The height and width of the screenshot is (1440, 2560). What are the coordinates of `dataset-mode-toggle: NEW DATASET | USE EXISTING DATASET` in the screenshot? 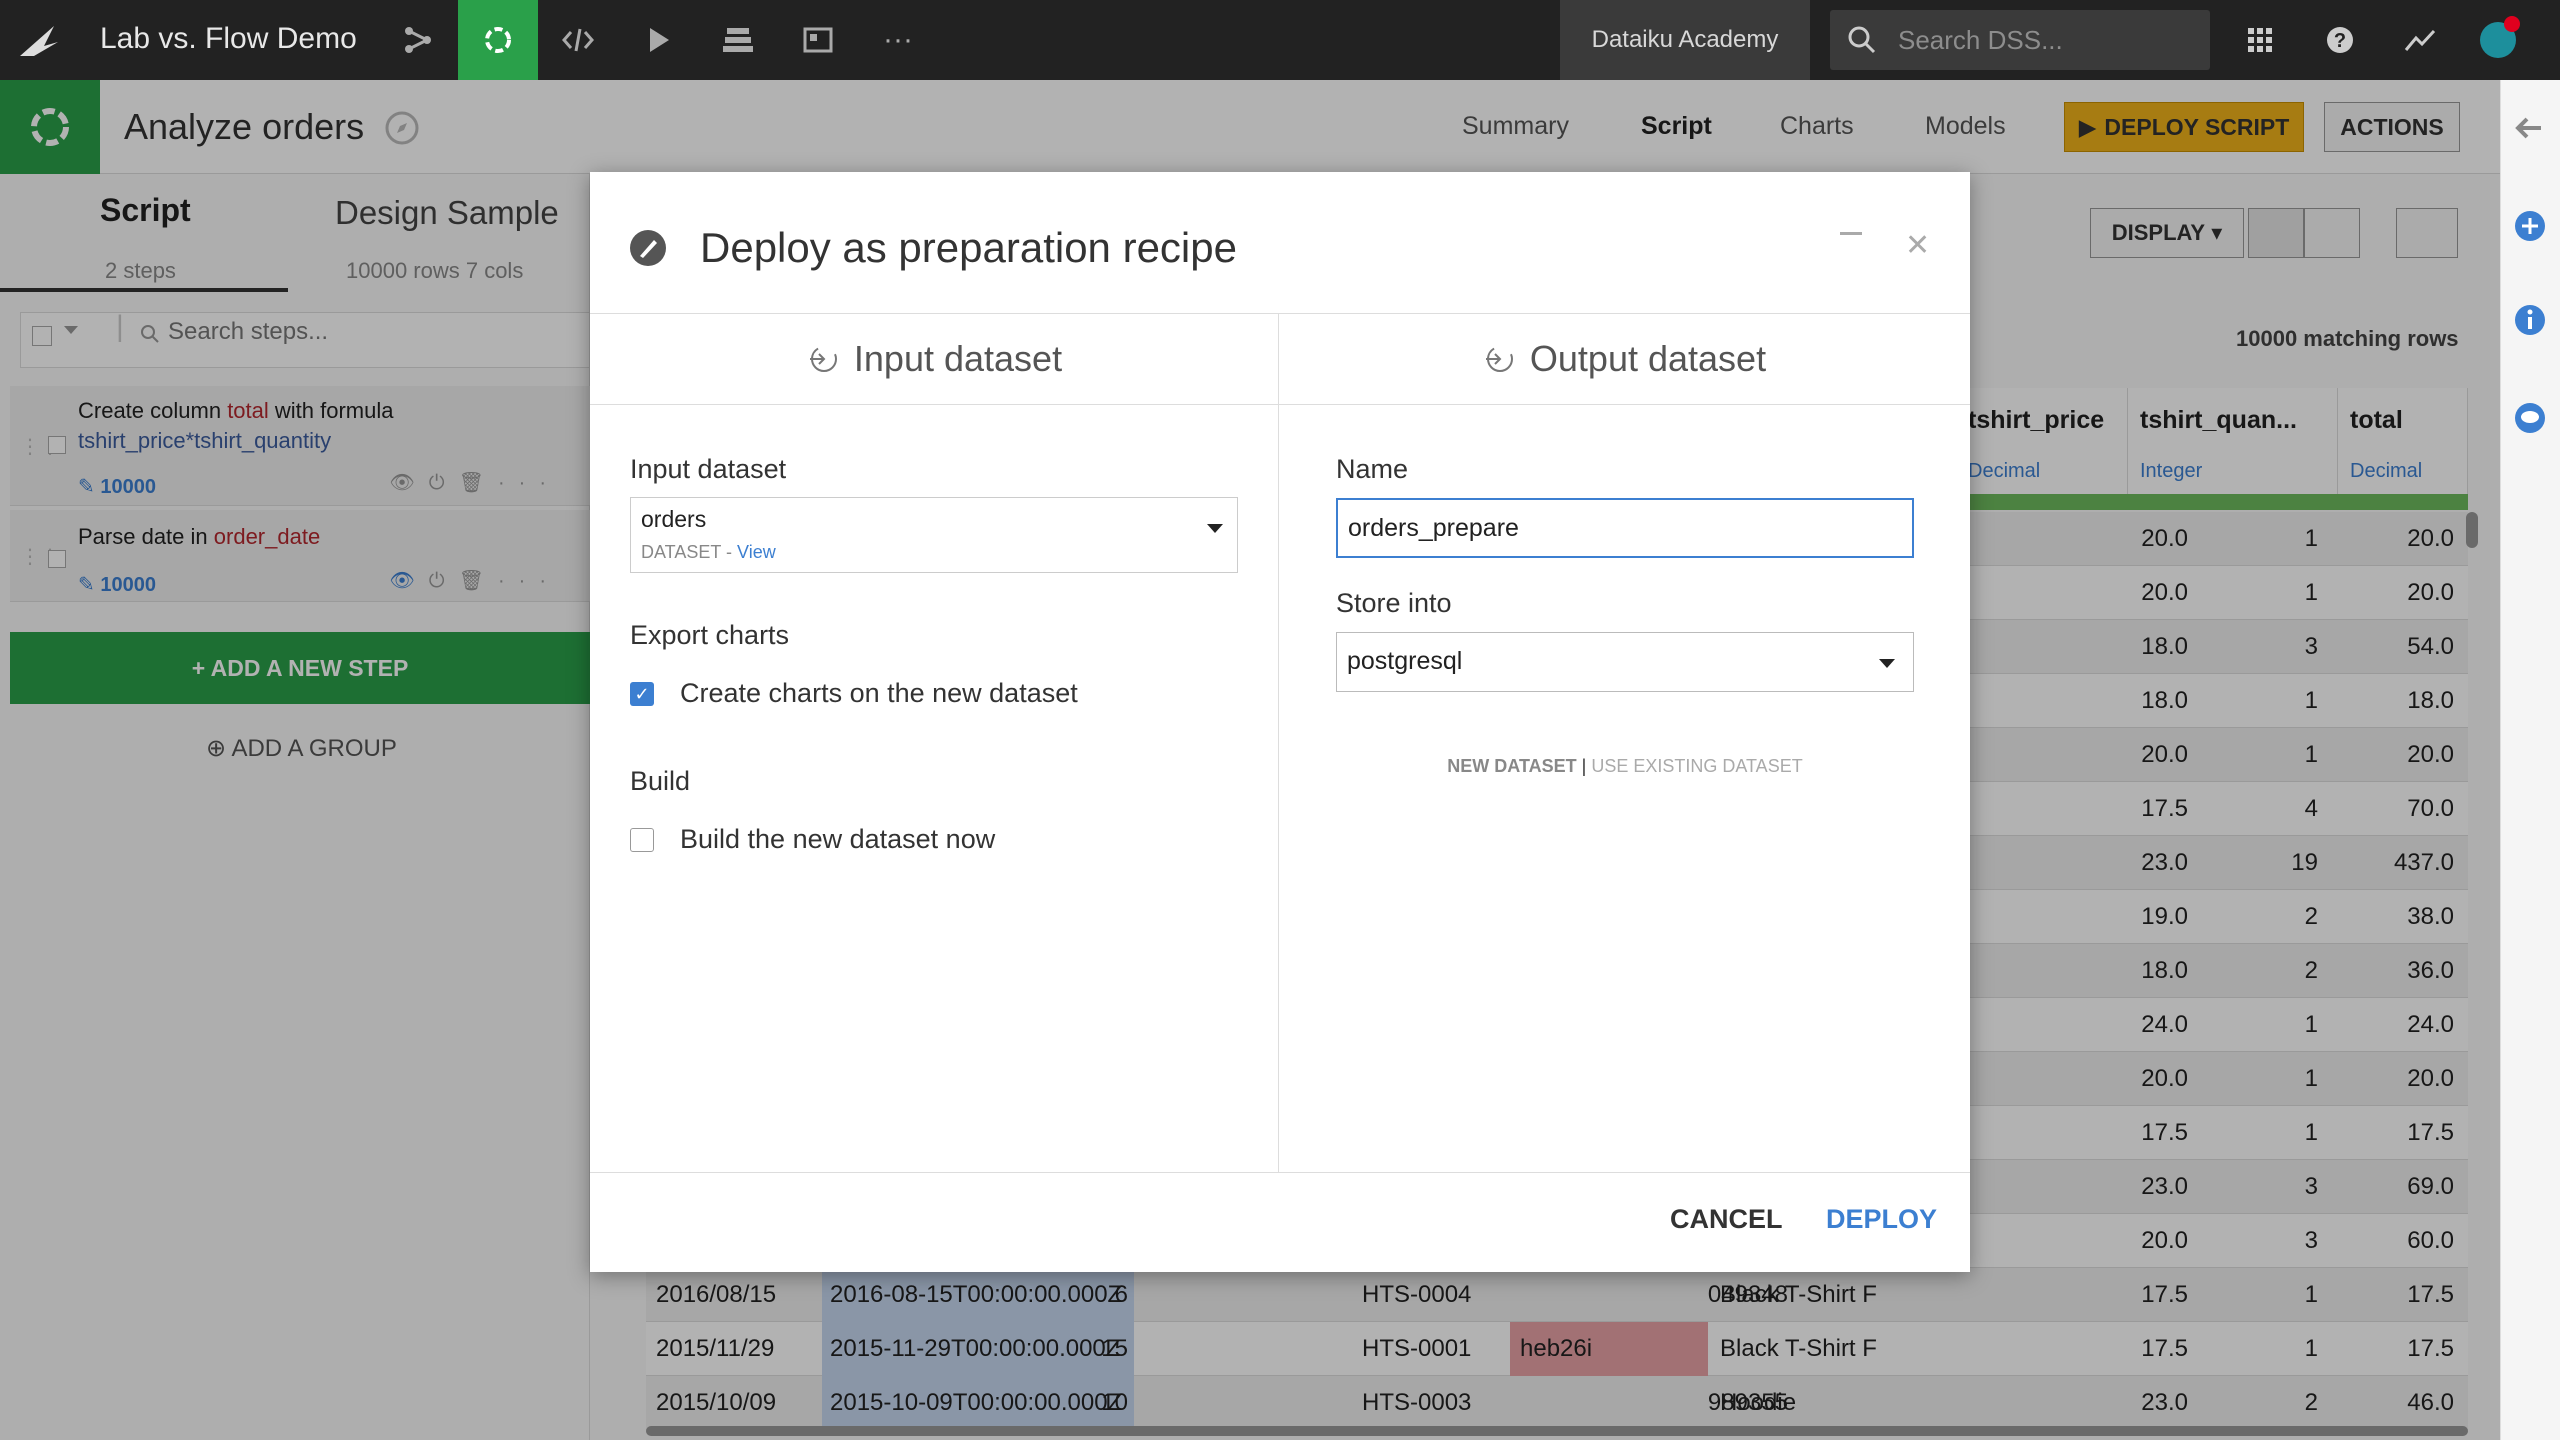 It's located at (1625, 766).